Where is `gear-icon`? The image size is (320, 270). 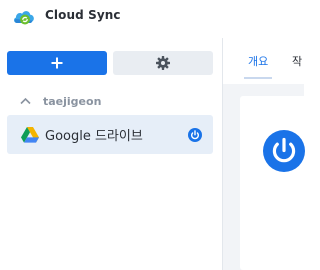
gear-icon is located at coordinates (163, 63).